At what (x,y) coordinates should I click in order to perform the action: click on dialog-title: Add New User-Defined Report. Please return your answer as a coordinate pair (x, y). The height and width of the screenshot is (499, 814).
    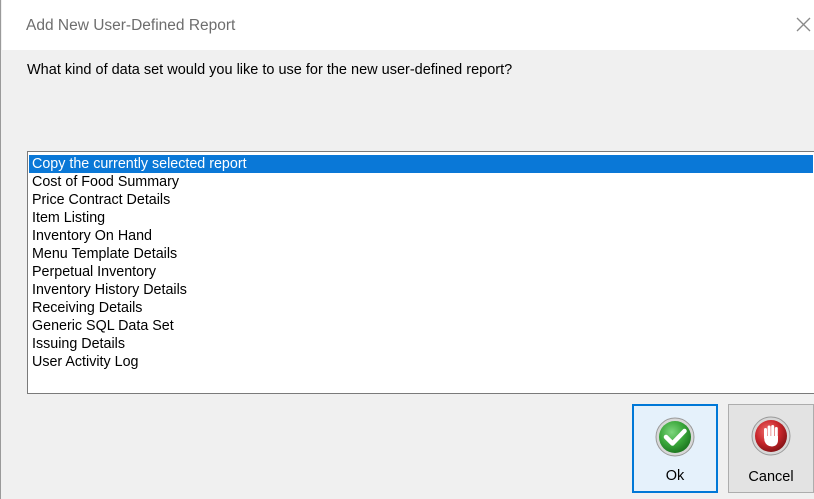
    Looking at the image, I should click on (131, 25).